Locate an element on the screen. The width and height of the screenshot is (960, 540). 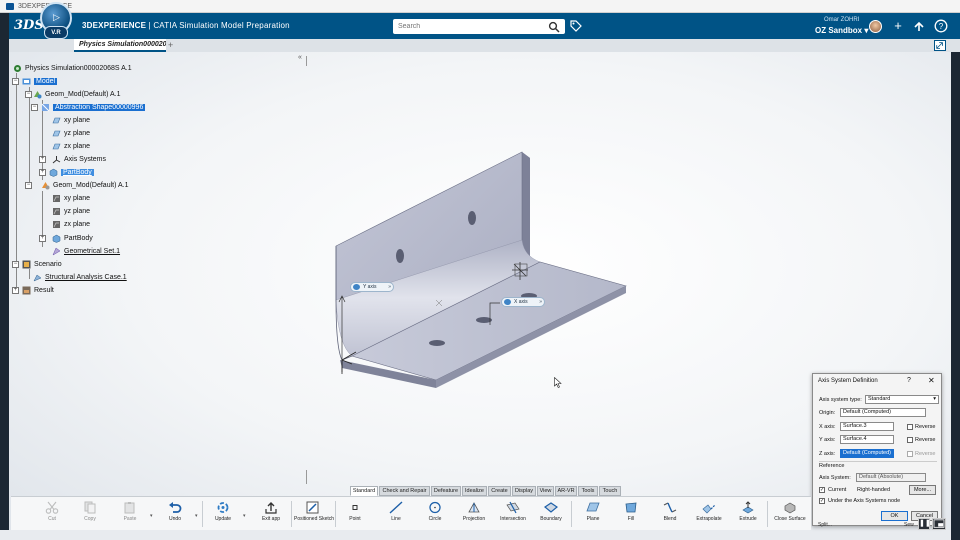
reference-heading: Reference is located at coordinates (832, 466).